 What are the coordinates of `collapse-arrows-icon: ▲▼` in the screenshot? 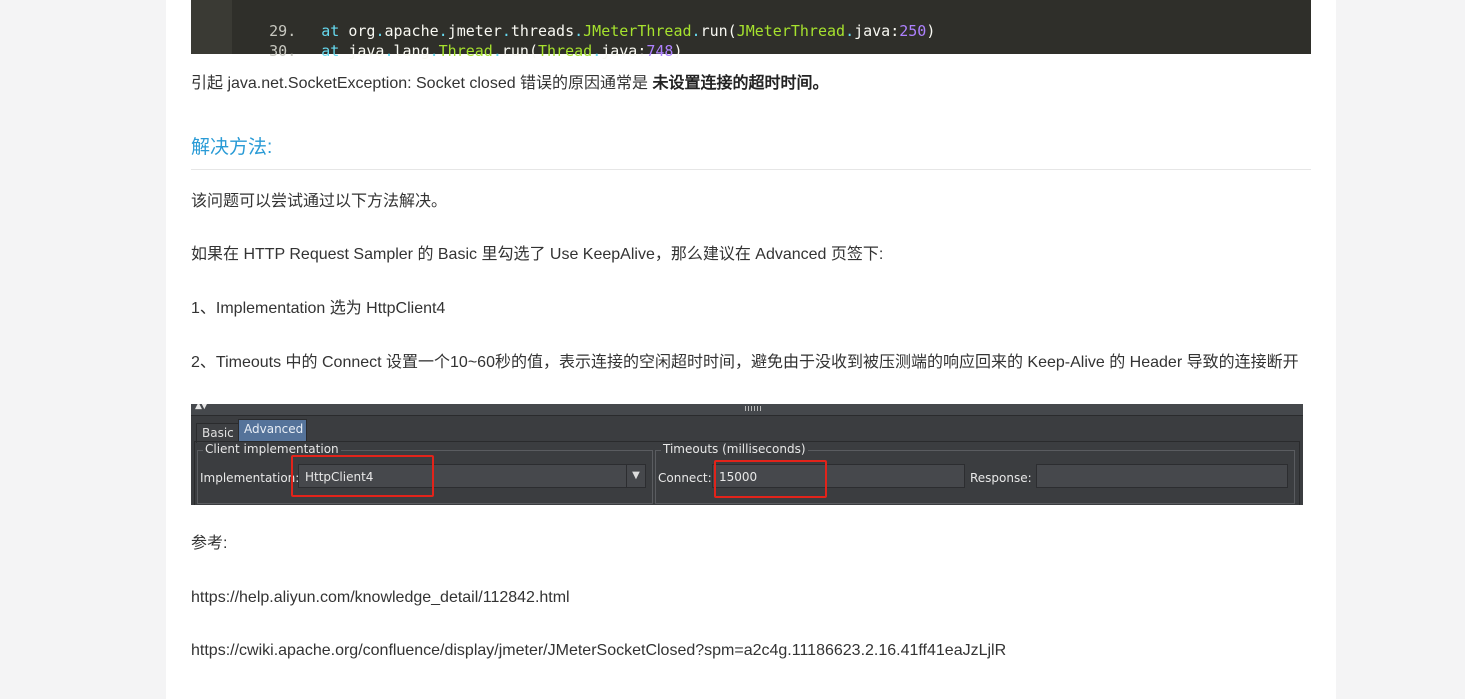 It's located at (201, 407).